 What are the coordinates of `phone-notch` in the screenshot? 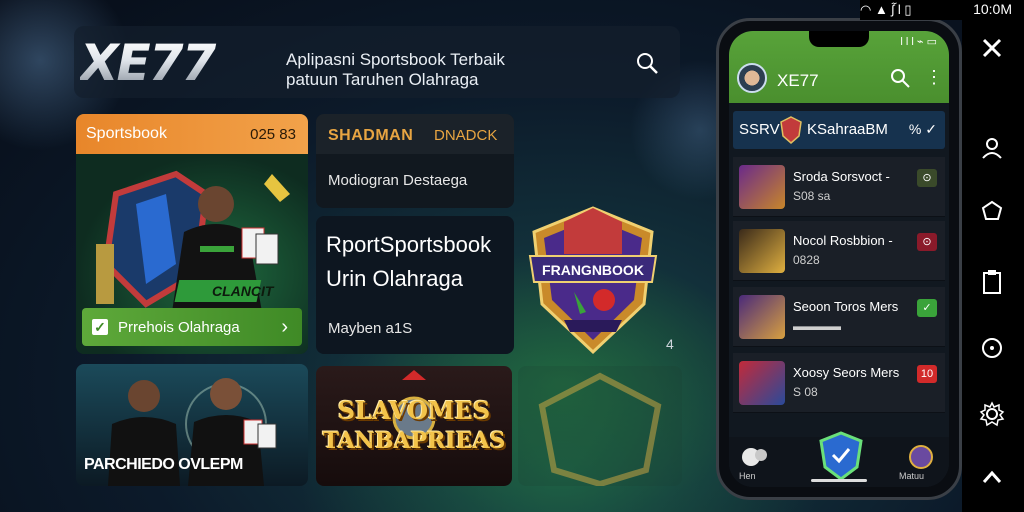 It's located at (839, 39).